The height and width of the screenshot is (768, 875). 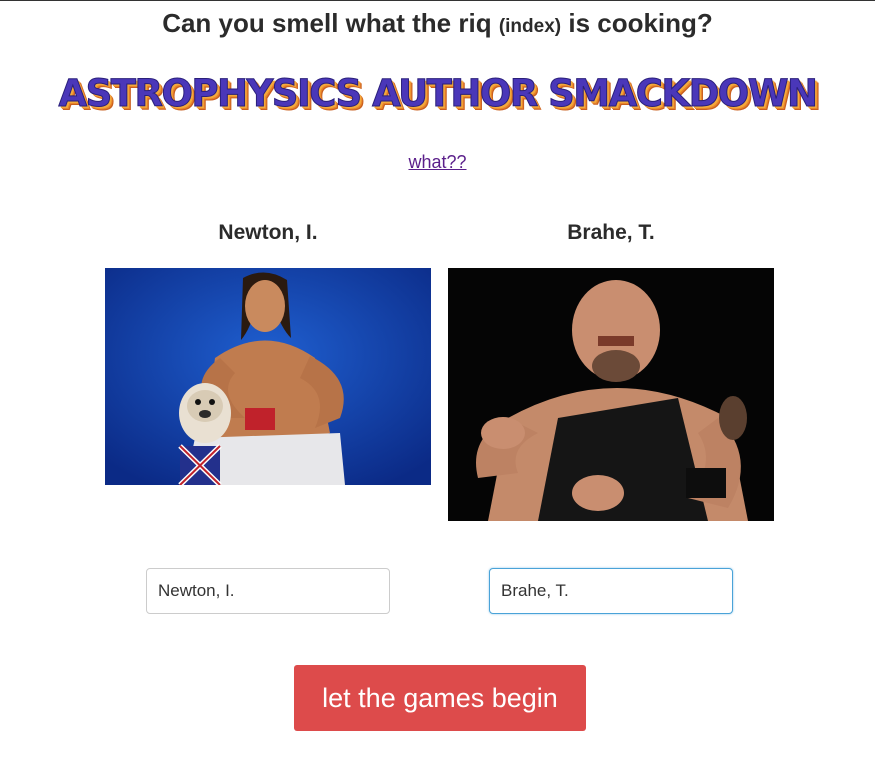 What do you see at coordinates (268, 232) in the screenshot?
I see `author-name-left: Newton, I.` at bounding box center [268, 232].